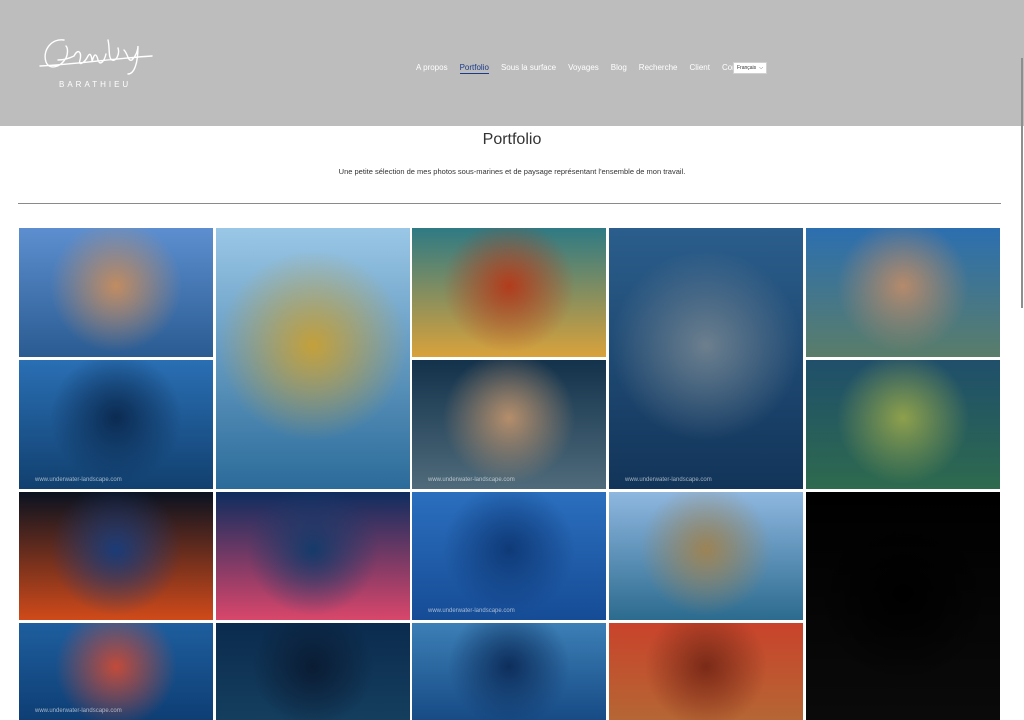  Describe the element at coordinates (509, 292) in the screenshot. I see `gallery-photo-eye-closeup` at that location.